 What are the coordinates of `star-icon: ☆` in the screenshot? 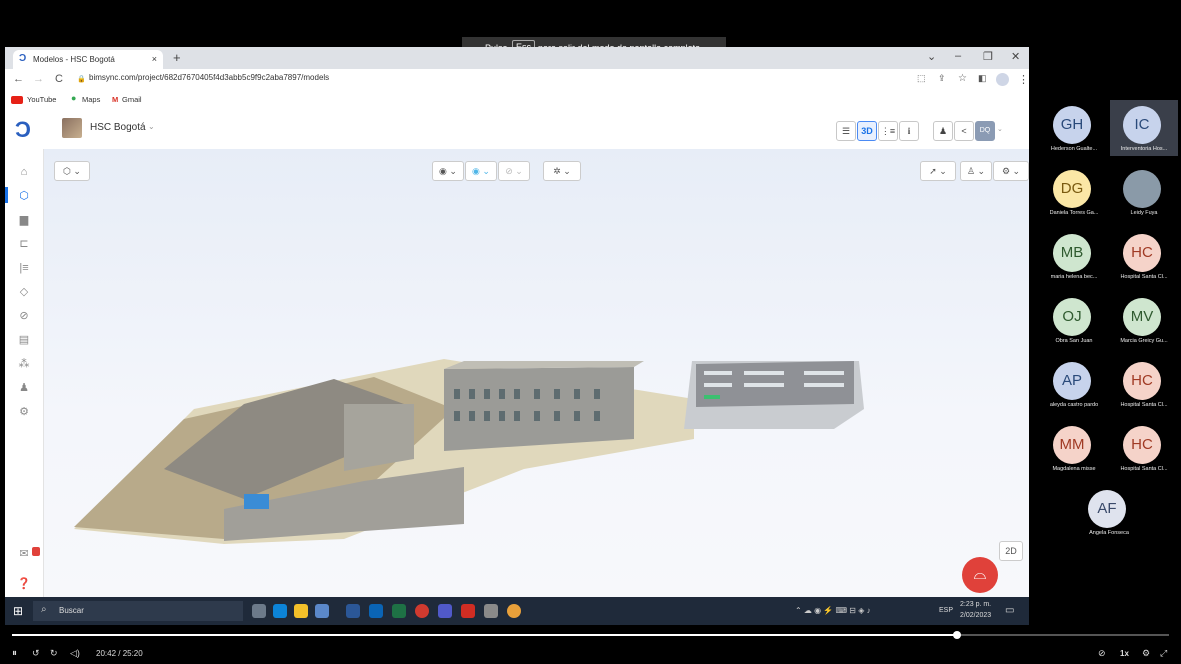 It's located at (962, 78).